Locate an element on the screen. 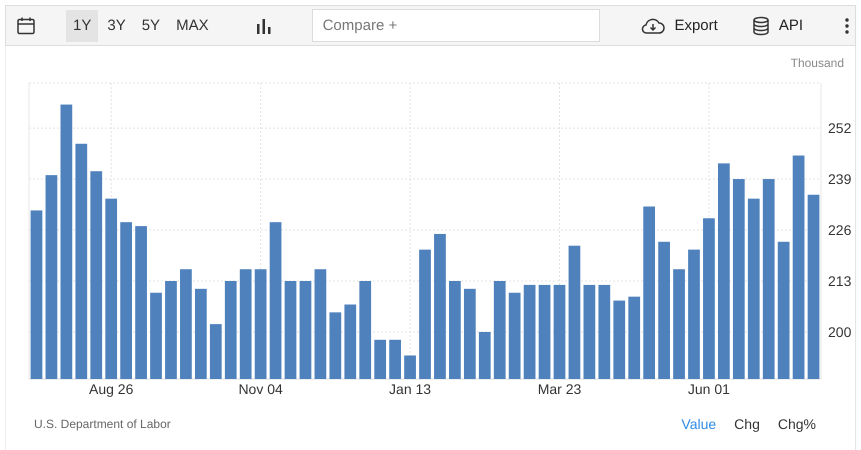  range-tab: MAX is located at coordinates (192, 26).